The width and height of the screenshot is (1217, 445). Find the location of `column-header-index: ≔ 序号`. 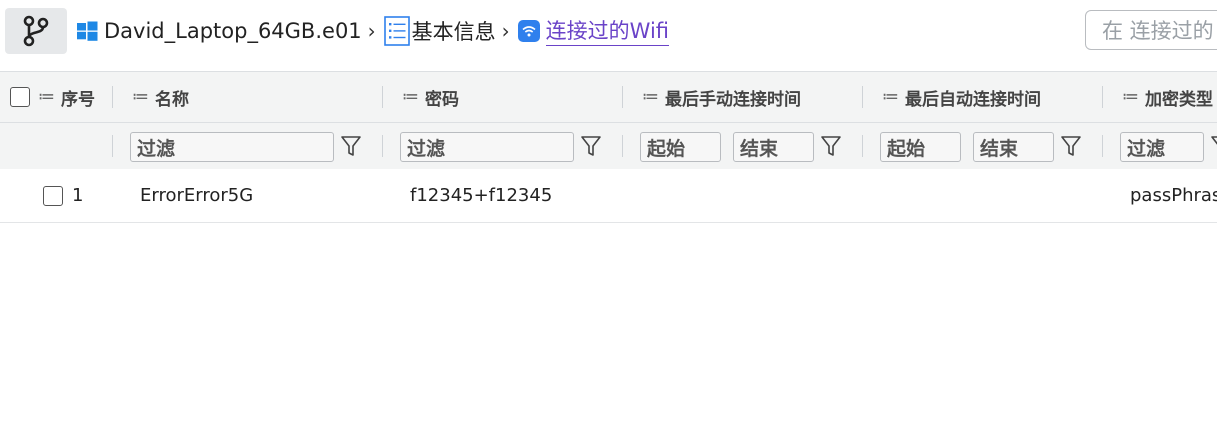

column-header-index: ≔ 序号 is located at coordinates (52, 97).